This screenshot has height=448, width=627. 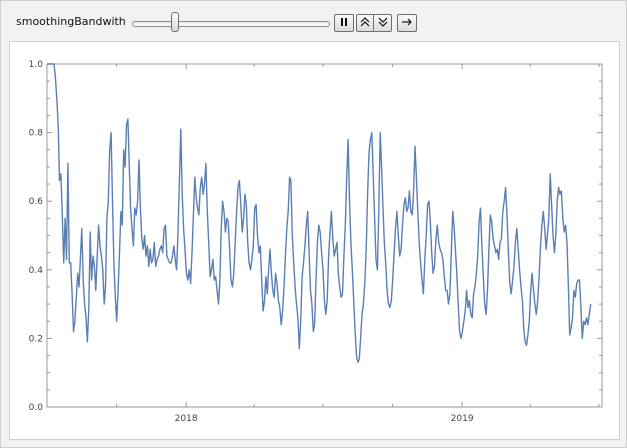 I want to click on pause-icon, so click(x=344, y=23).